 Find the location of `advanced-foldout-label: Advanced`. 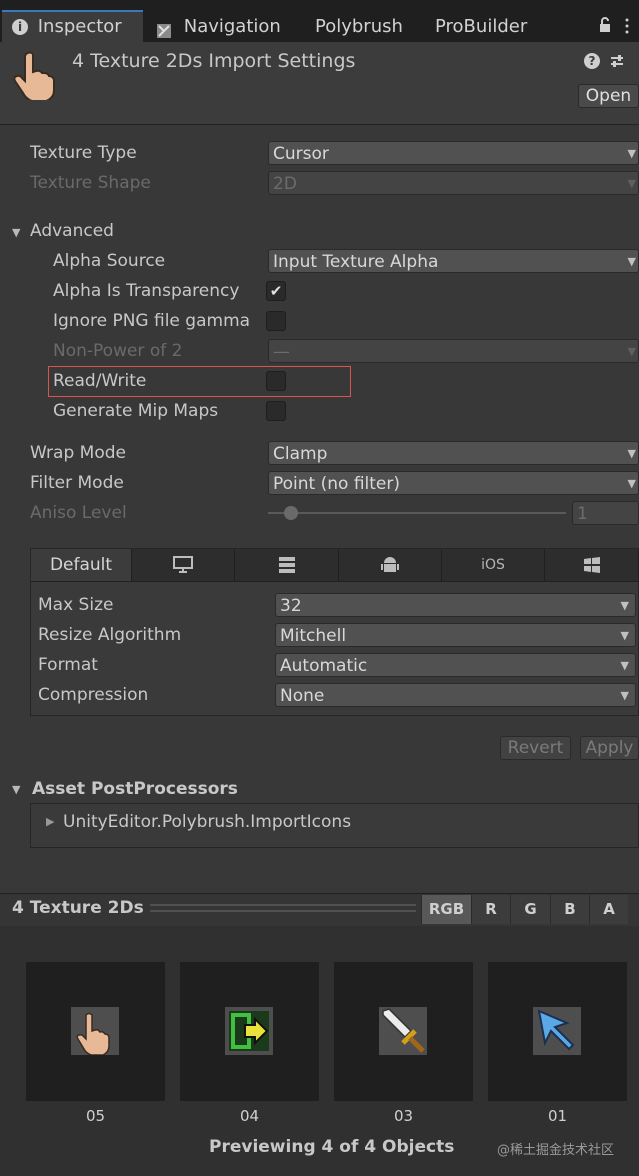

advanced-foldout-label: Advanced is located at coordinates (72, 231).